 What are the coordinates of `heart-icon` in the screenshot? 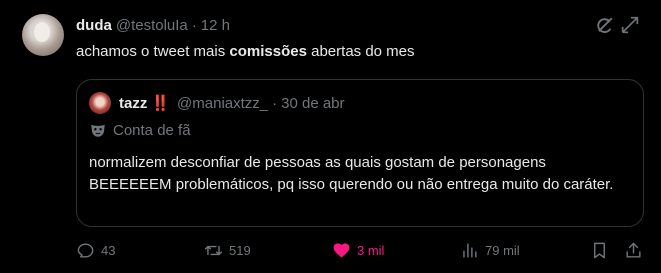 It's located at (341, 250).